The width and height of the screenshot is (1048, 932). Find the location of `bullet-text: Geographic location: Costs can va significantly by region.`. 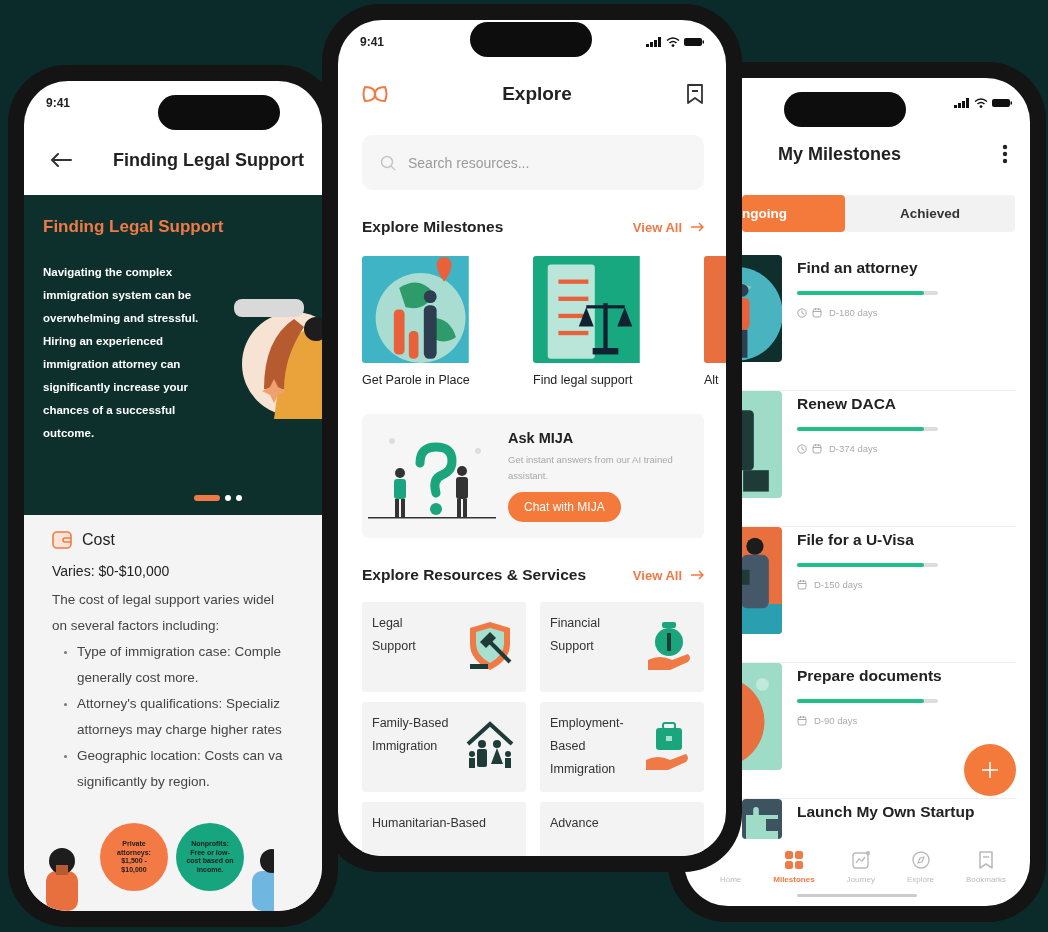

bullet-text: Geographic location: Costs can va significantly by region. is located at coordinates (180, 769).